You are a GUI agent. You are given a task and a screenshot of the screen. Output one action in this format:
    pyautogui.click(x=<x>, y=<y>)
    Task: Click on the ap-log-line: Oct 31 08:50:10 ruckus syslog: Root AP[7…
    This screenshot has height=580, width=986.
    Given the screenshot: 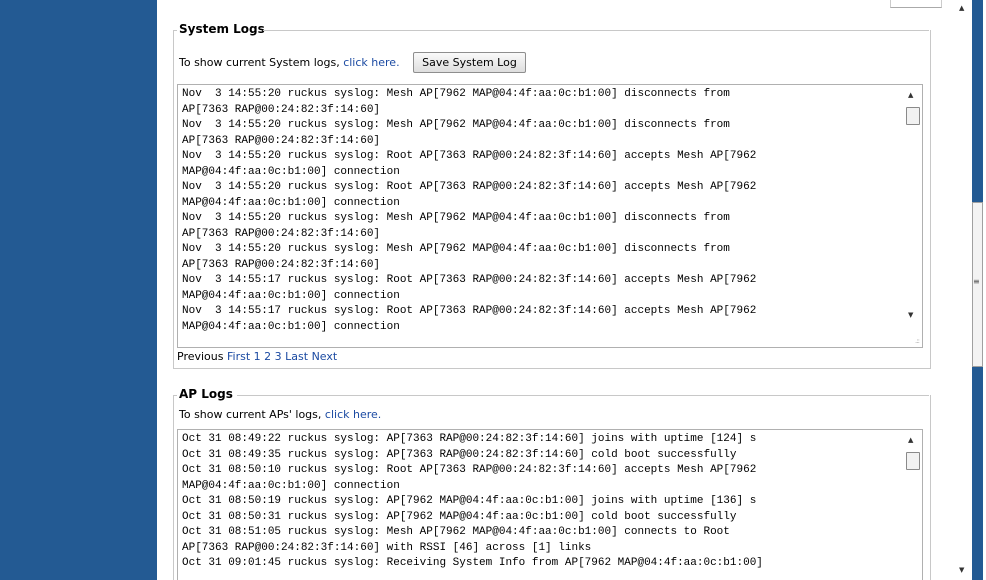 What is the action you would take?
    pyautogui.click(x=469, y=470)
    